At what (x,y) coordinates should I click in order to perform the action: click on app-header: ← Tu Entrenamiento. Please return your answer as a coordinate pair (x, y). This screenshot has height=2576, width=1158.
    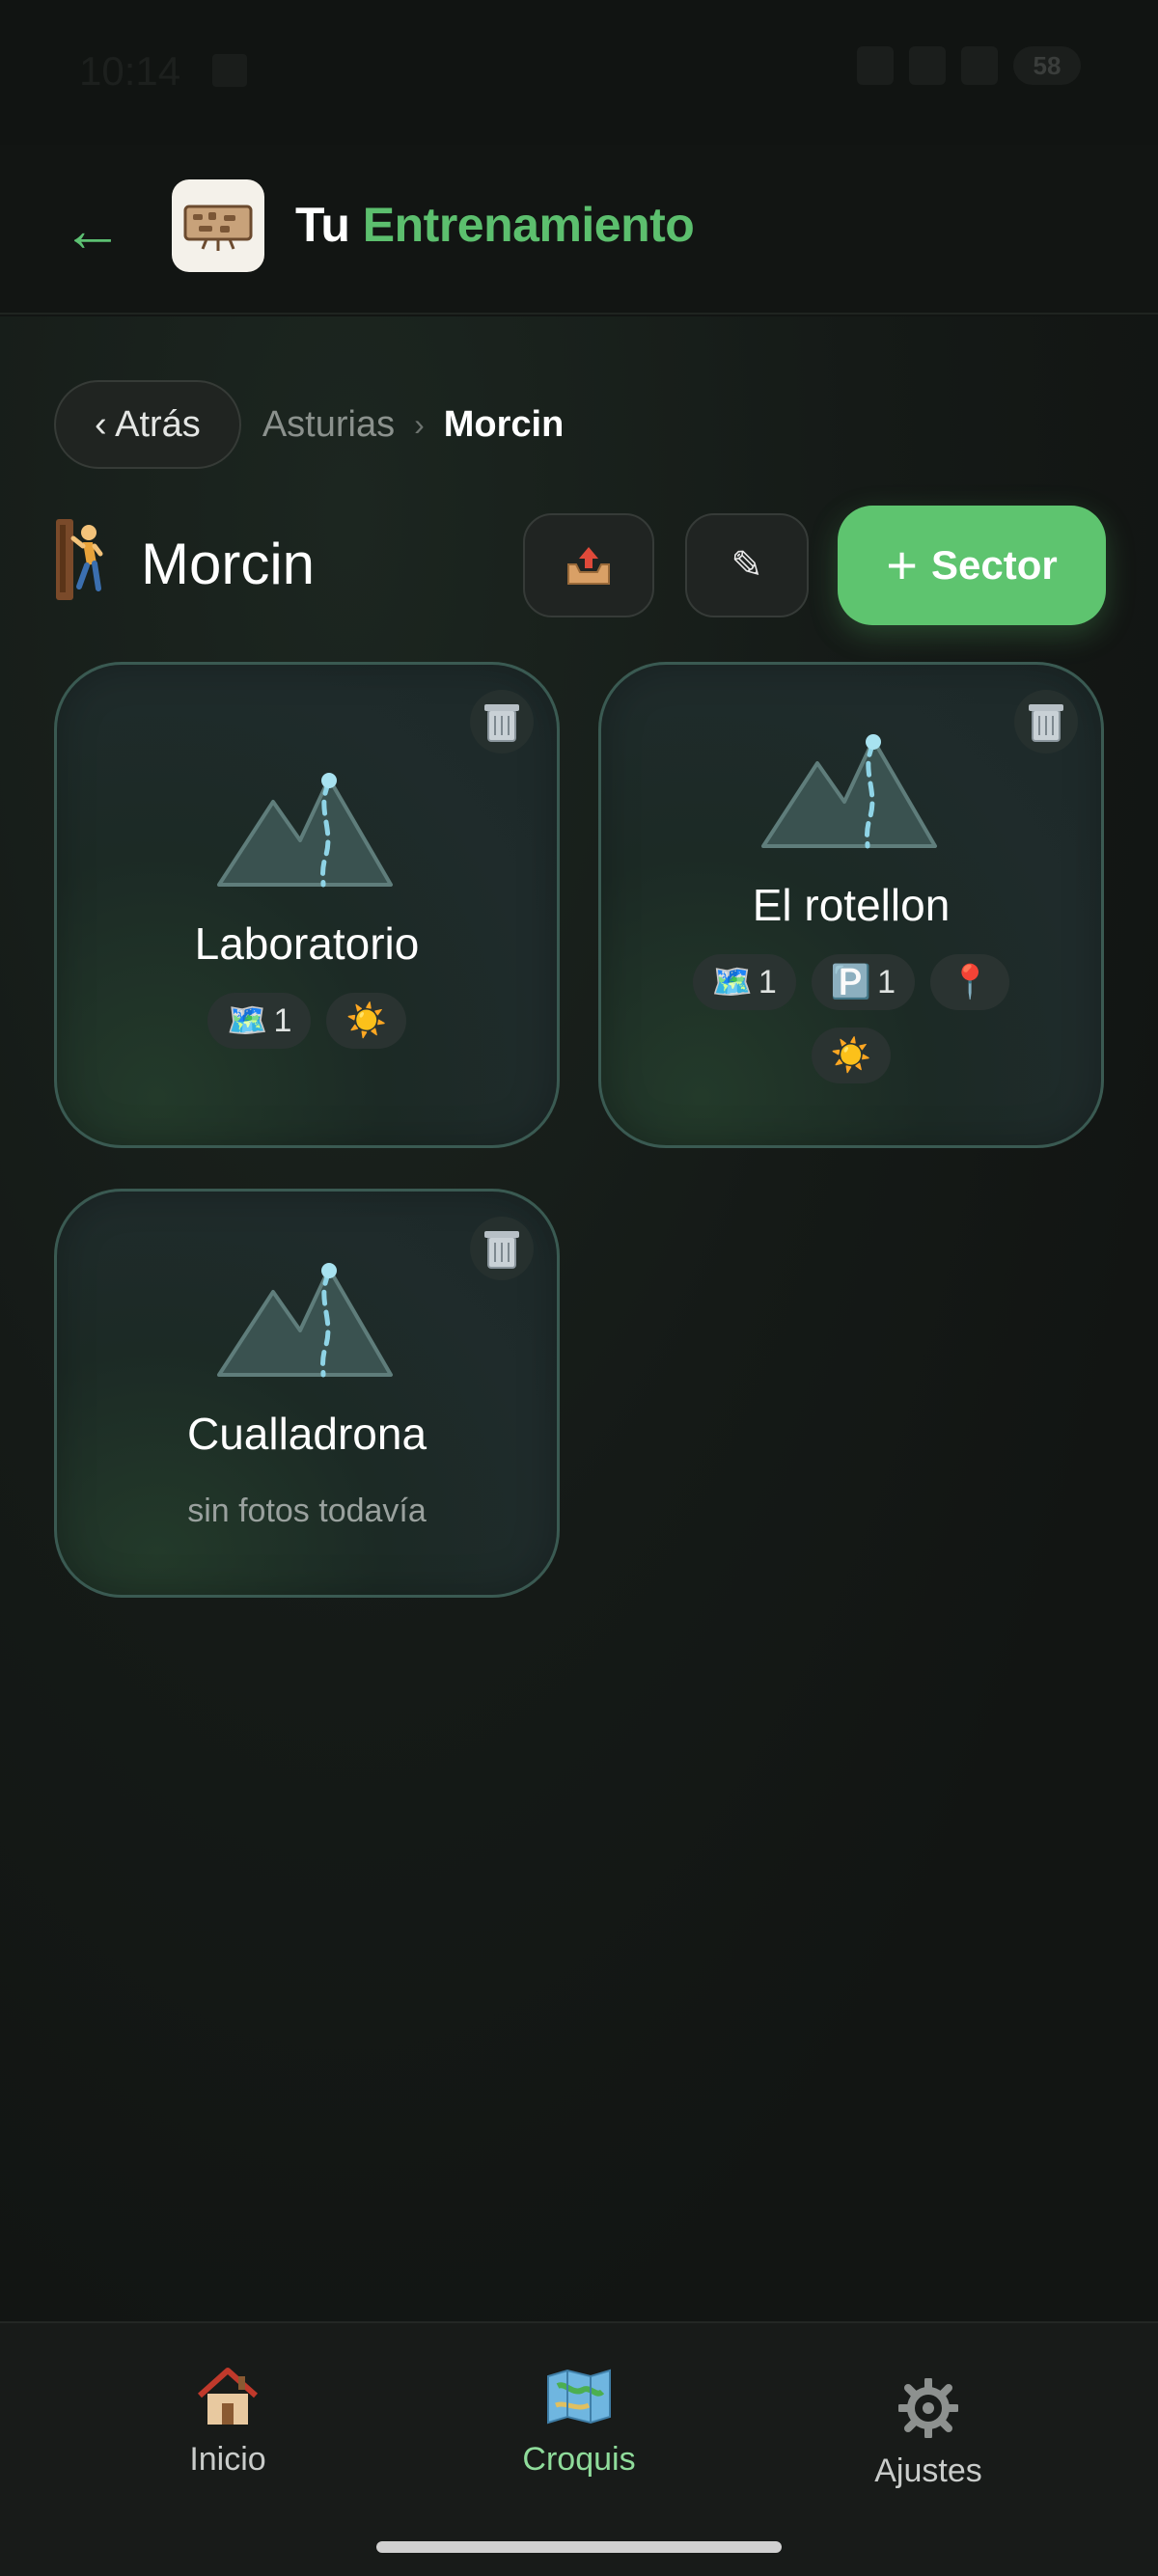
    Looking at the image, I should click on (579, 230).